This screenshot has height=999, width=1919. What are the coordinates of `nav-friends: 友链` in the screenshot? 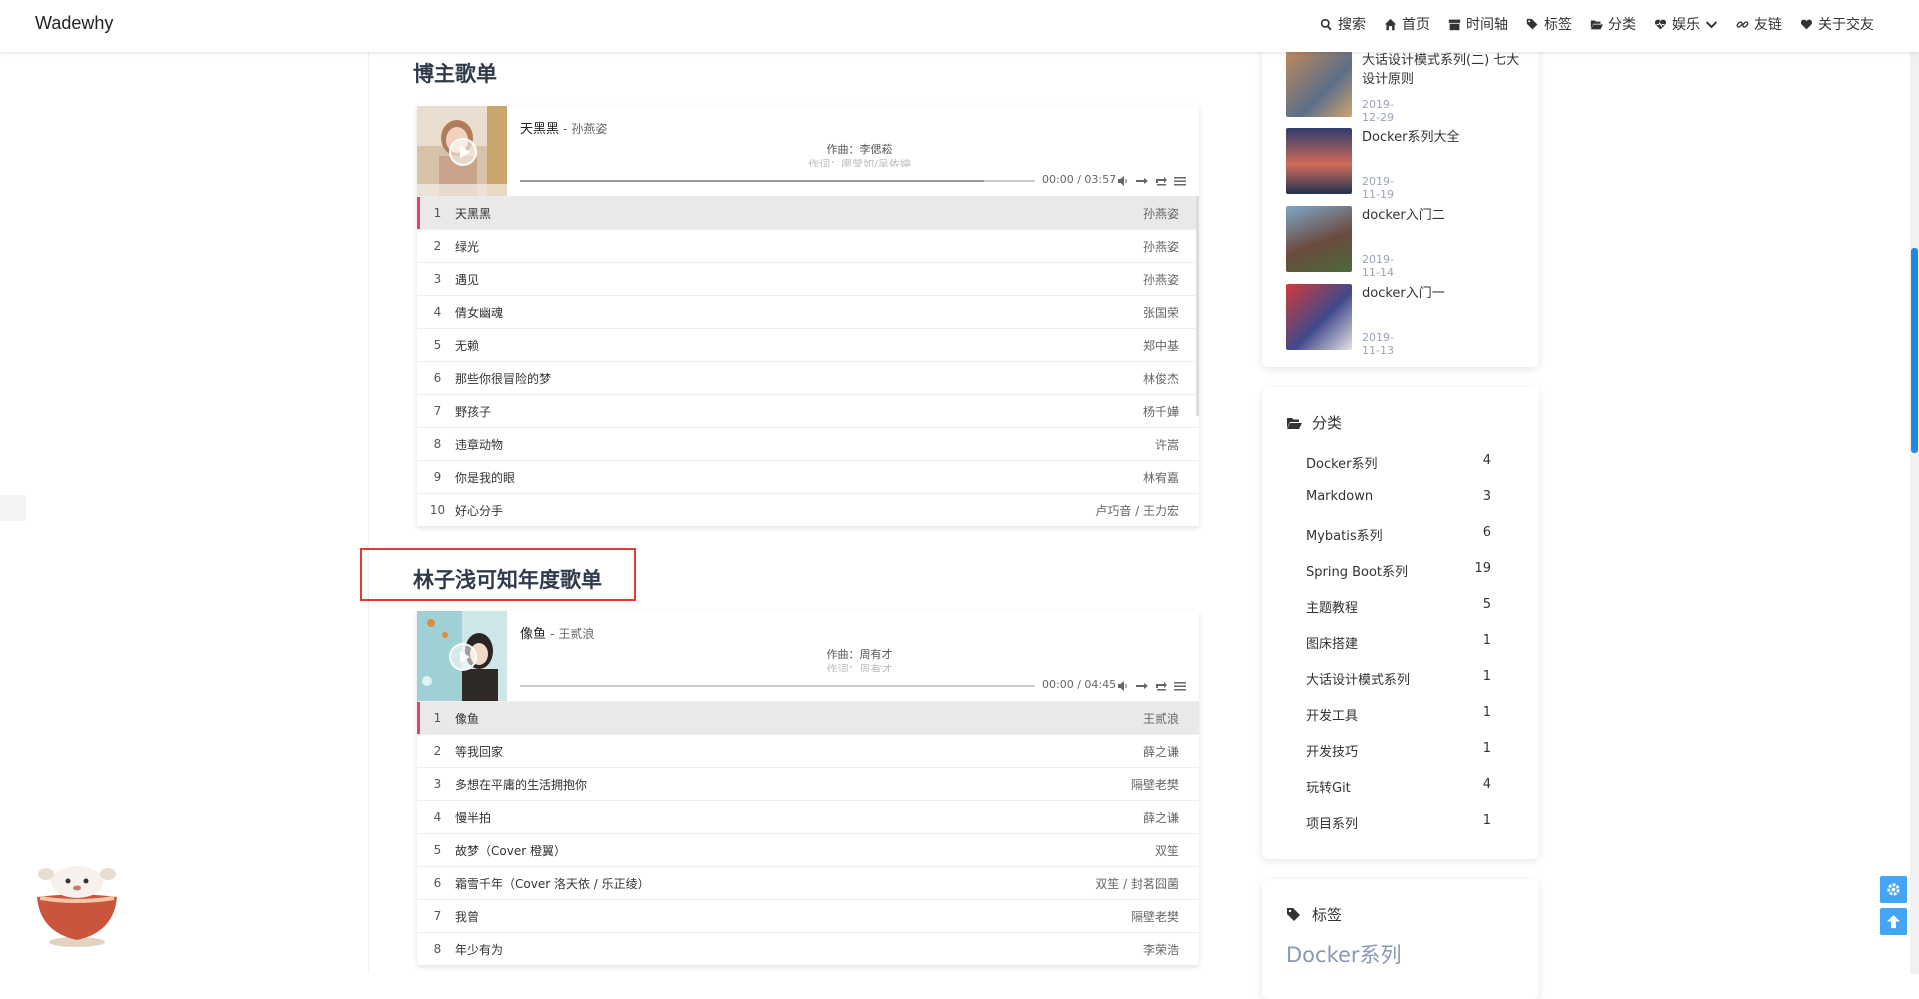 It's located at (1759, 24).